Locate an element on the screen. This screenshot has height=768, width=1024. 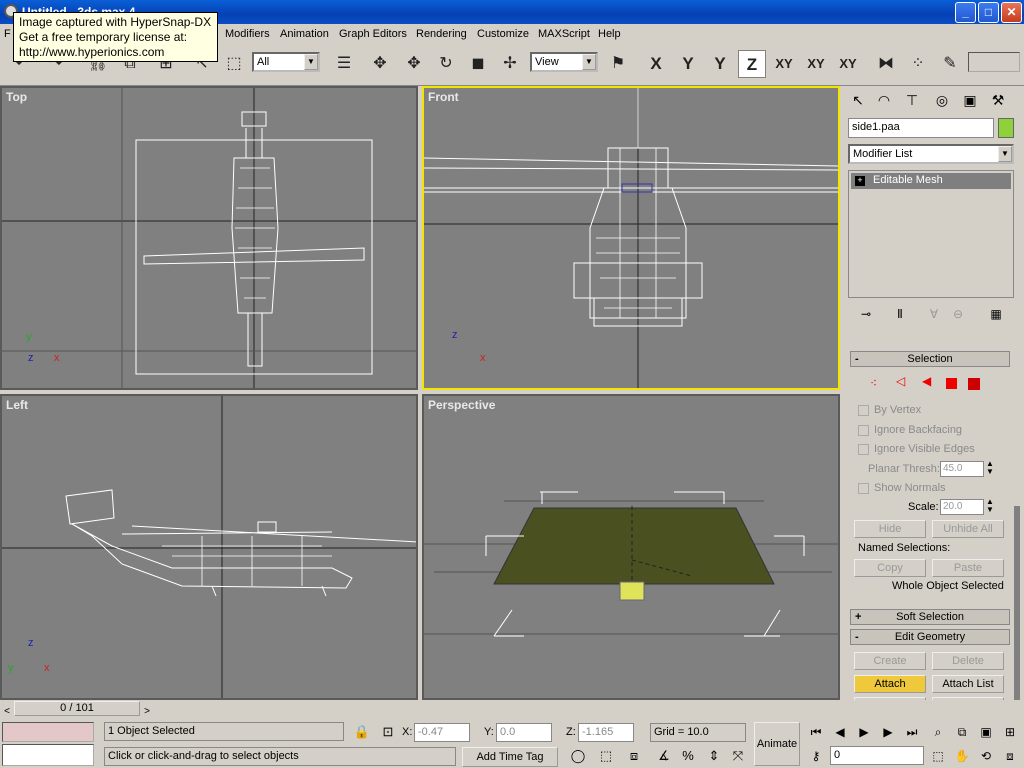
viewport-label-front: Front is located at coordinates (443, 97).